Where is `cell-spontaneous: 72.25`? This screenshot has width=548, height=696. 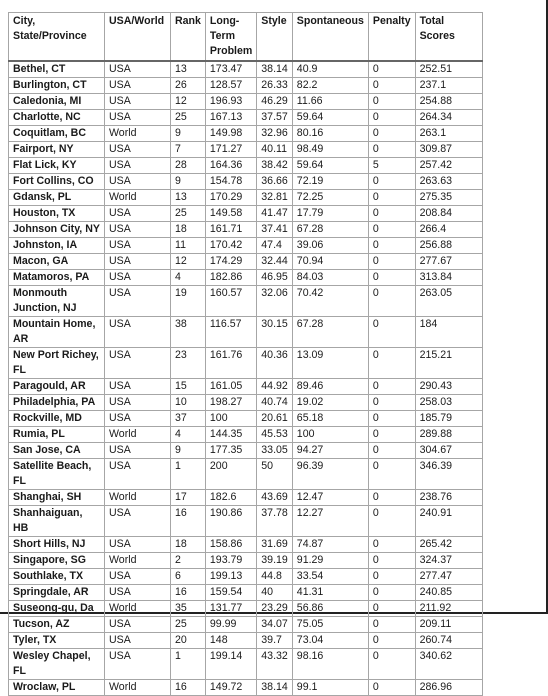 cell-spontaneous: 72.25 is located at coordinates (330, 197).